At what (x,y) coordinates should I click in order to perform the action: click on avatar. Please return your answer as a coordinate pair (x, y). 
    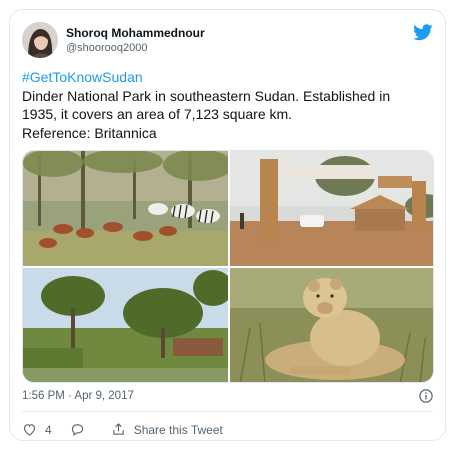
    Looking at the image, I should click on (40, 40).